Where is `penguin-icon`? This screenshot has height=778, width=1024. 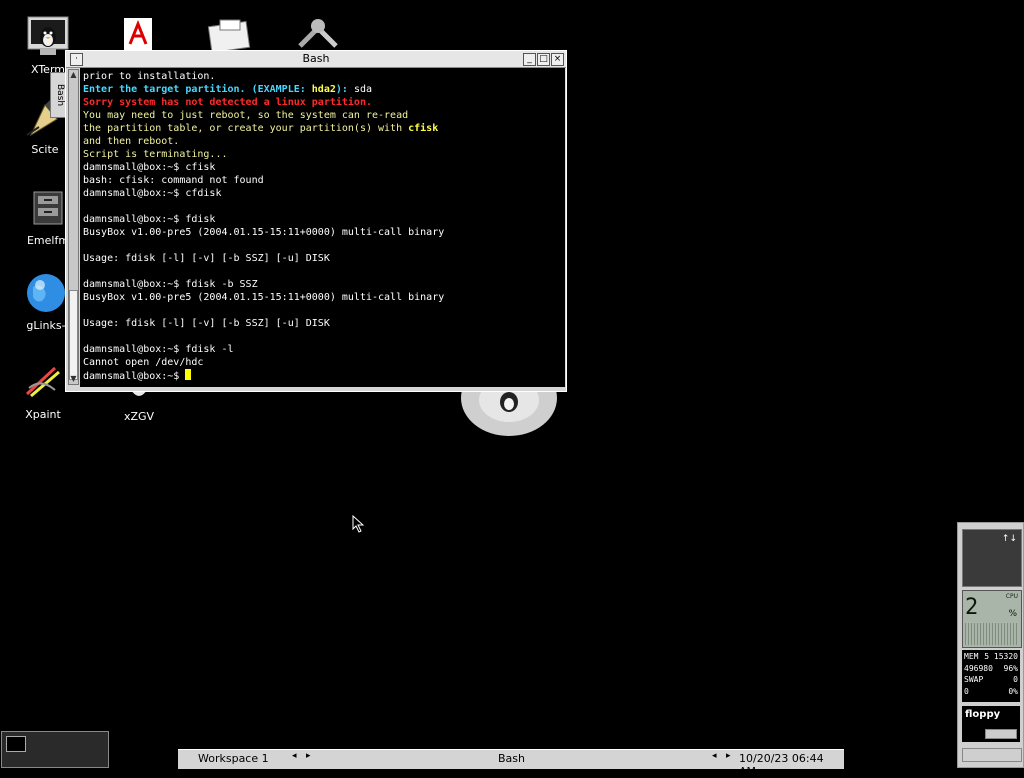 penguin-icon is located at coordinates (48, 37).